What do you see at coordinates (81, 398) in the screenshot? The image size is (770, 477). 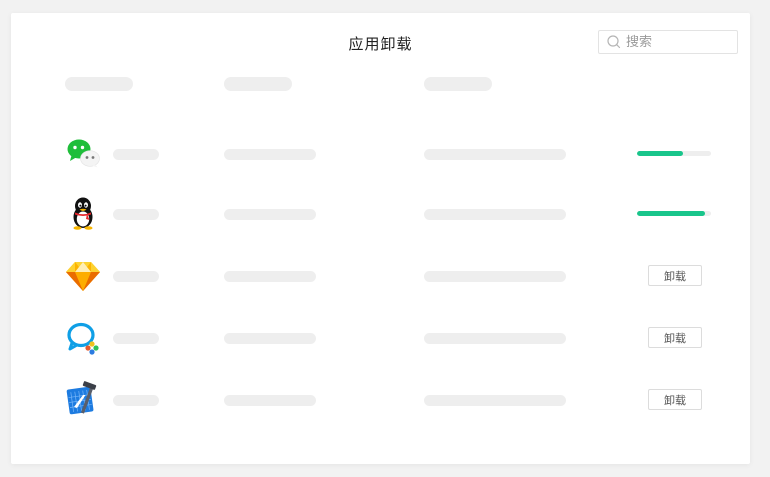 I see `xcode-icon` at bounding box center [81, 398].